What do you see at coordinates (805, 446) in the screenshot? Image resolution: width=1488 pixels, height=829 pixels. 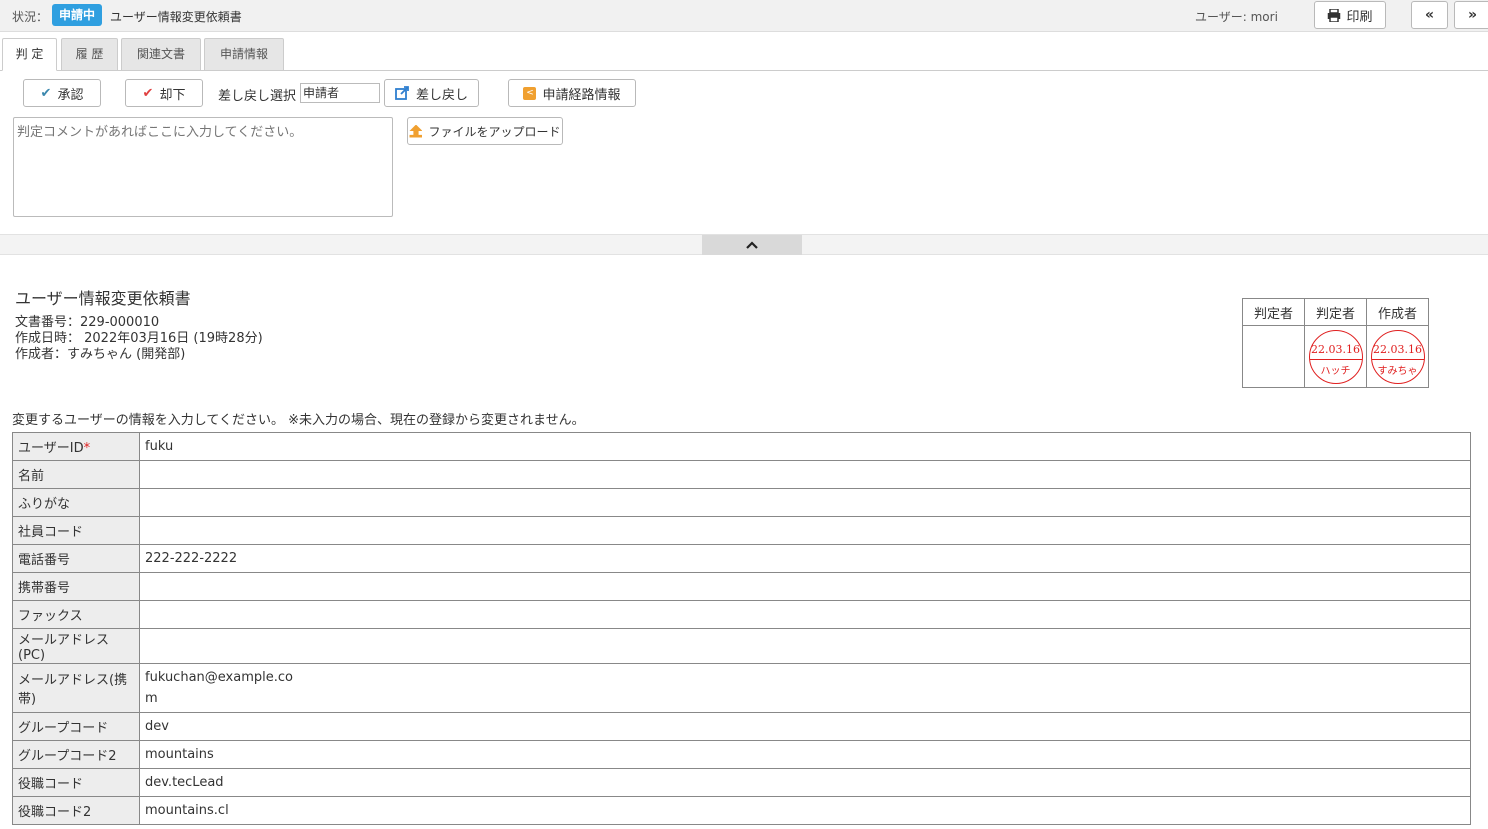 I see `field-value: fuku` at bounding box center [805, 446].